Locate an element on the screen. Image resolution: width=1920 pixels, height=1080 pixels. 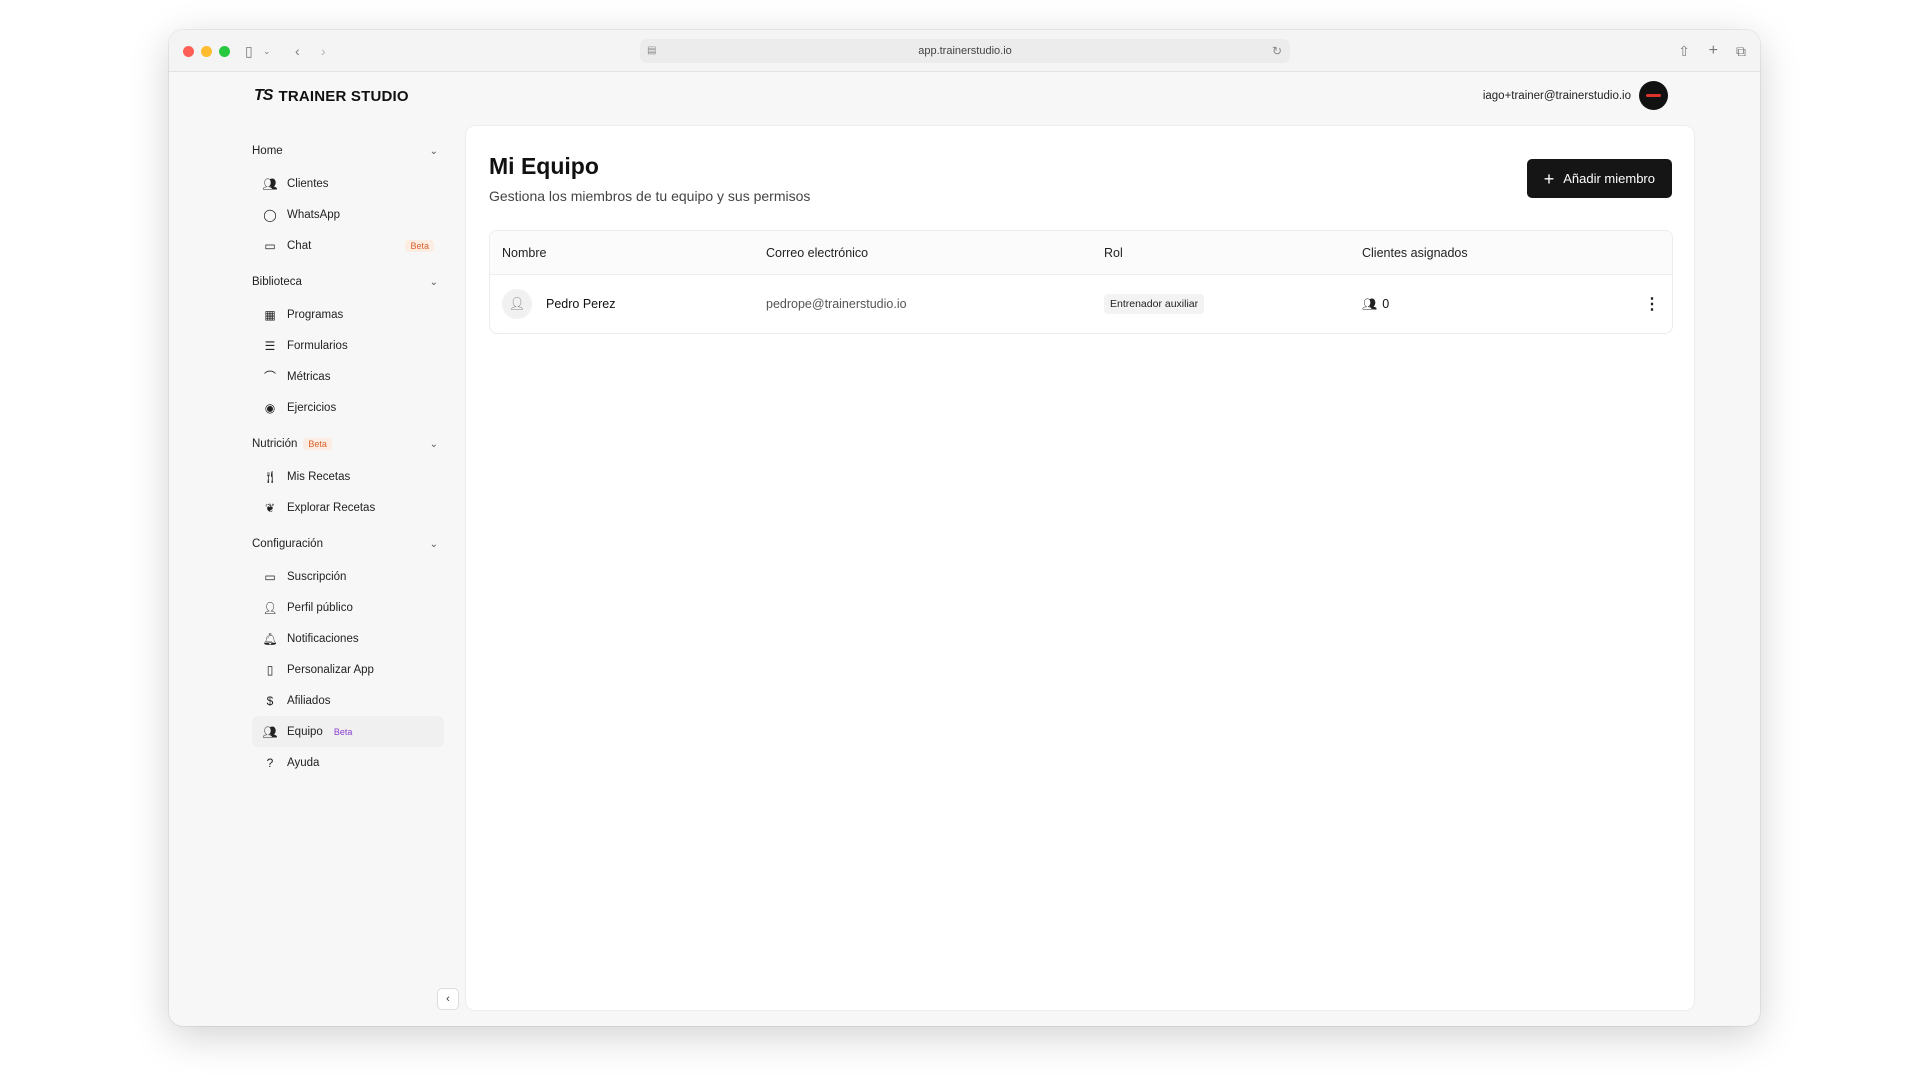
member-email: pedrope@trainerstudio.io is located at coordinates (836, 304).